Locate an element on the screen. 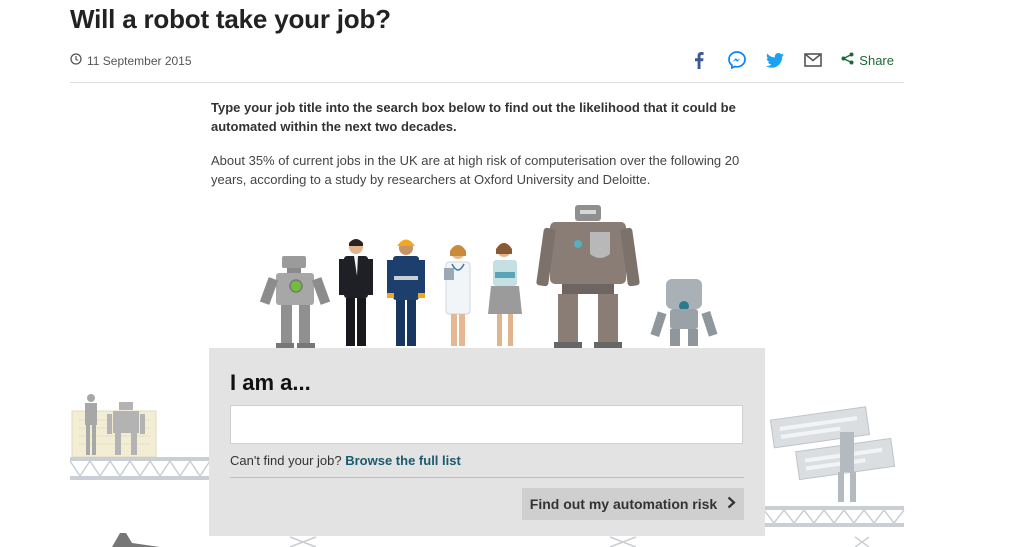 The image size is (1024, 547). teacher-figure is located at coordinates (505, 294).